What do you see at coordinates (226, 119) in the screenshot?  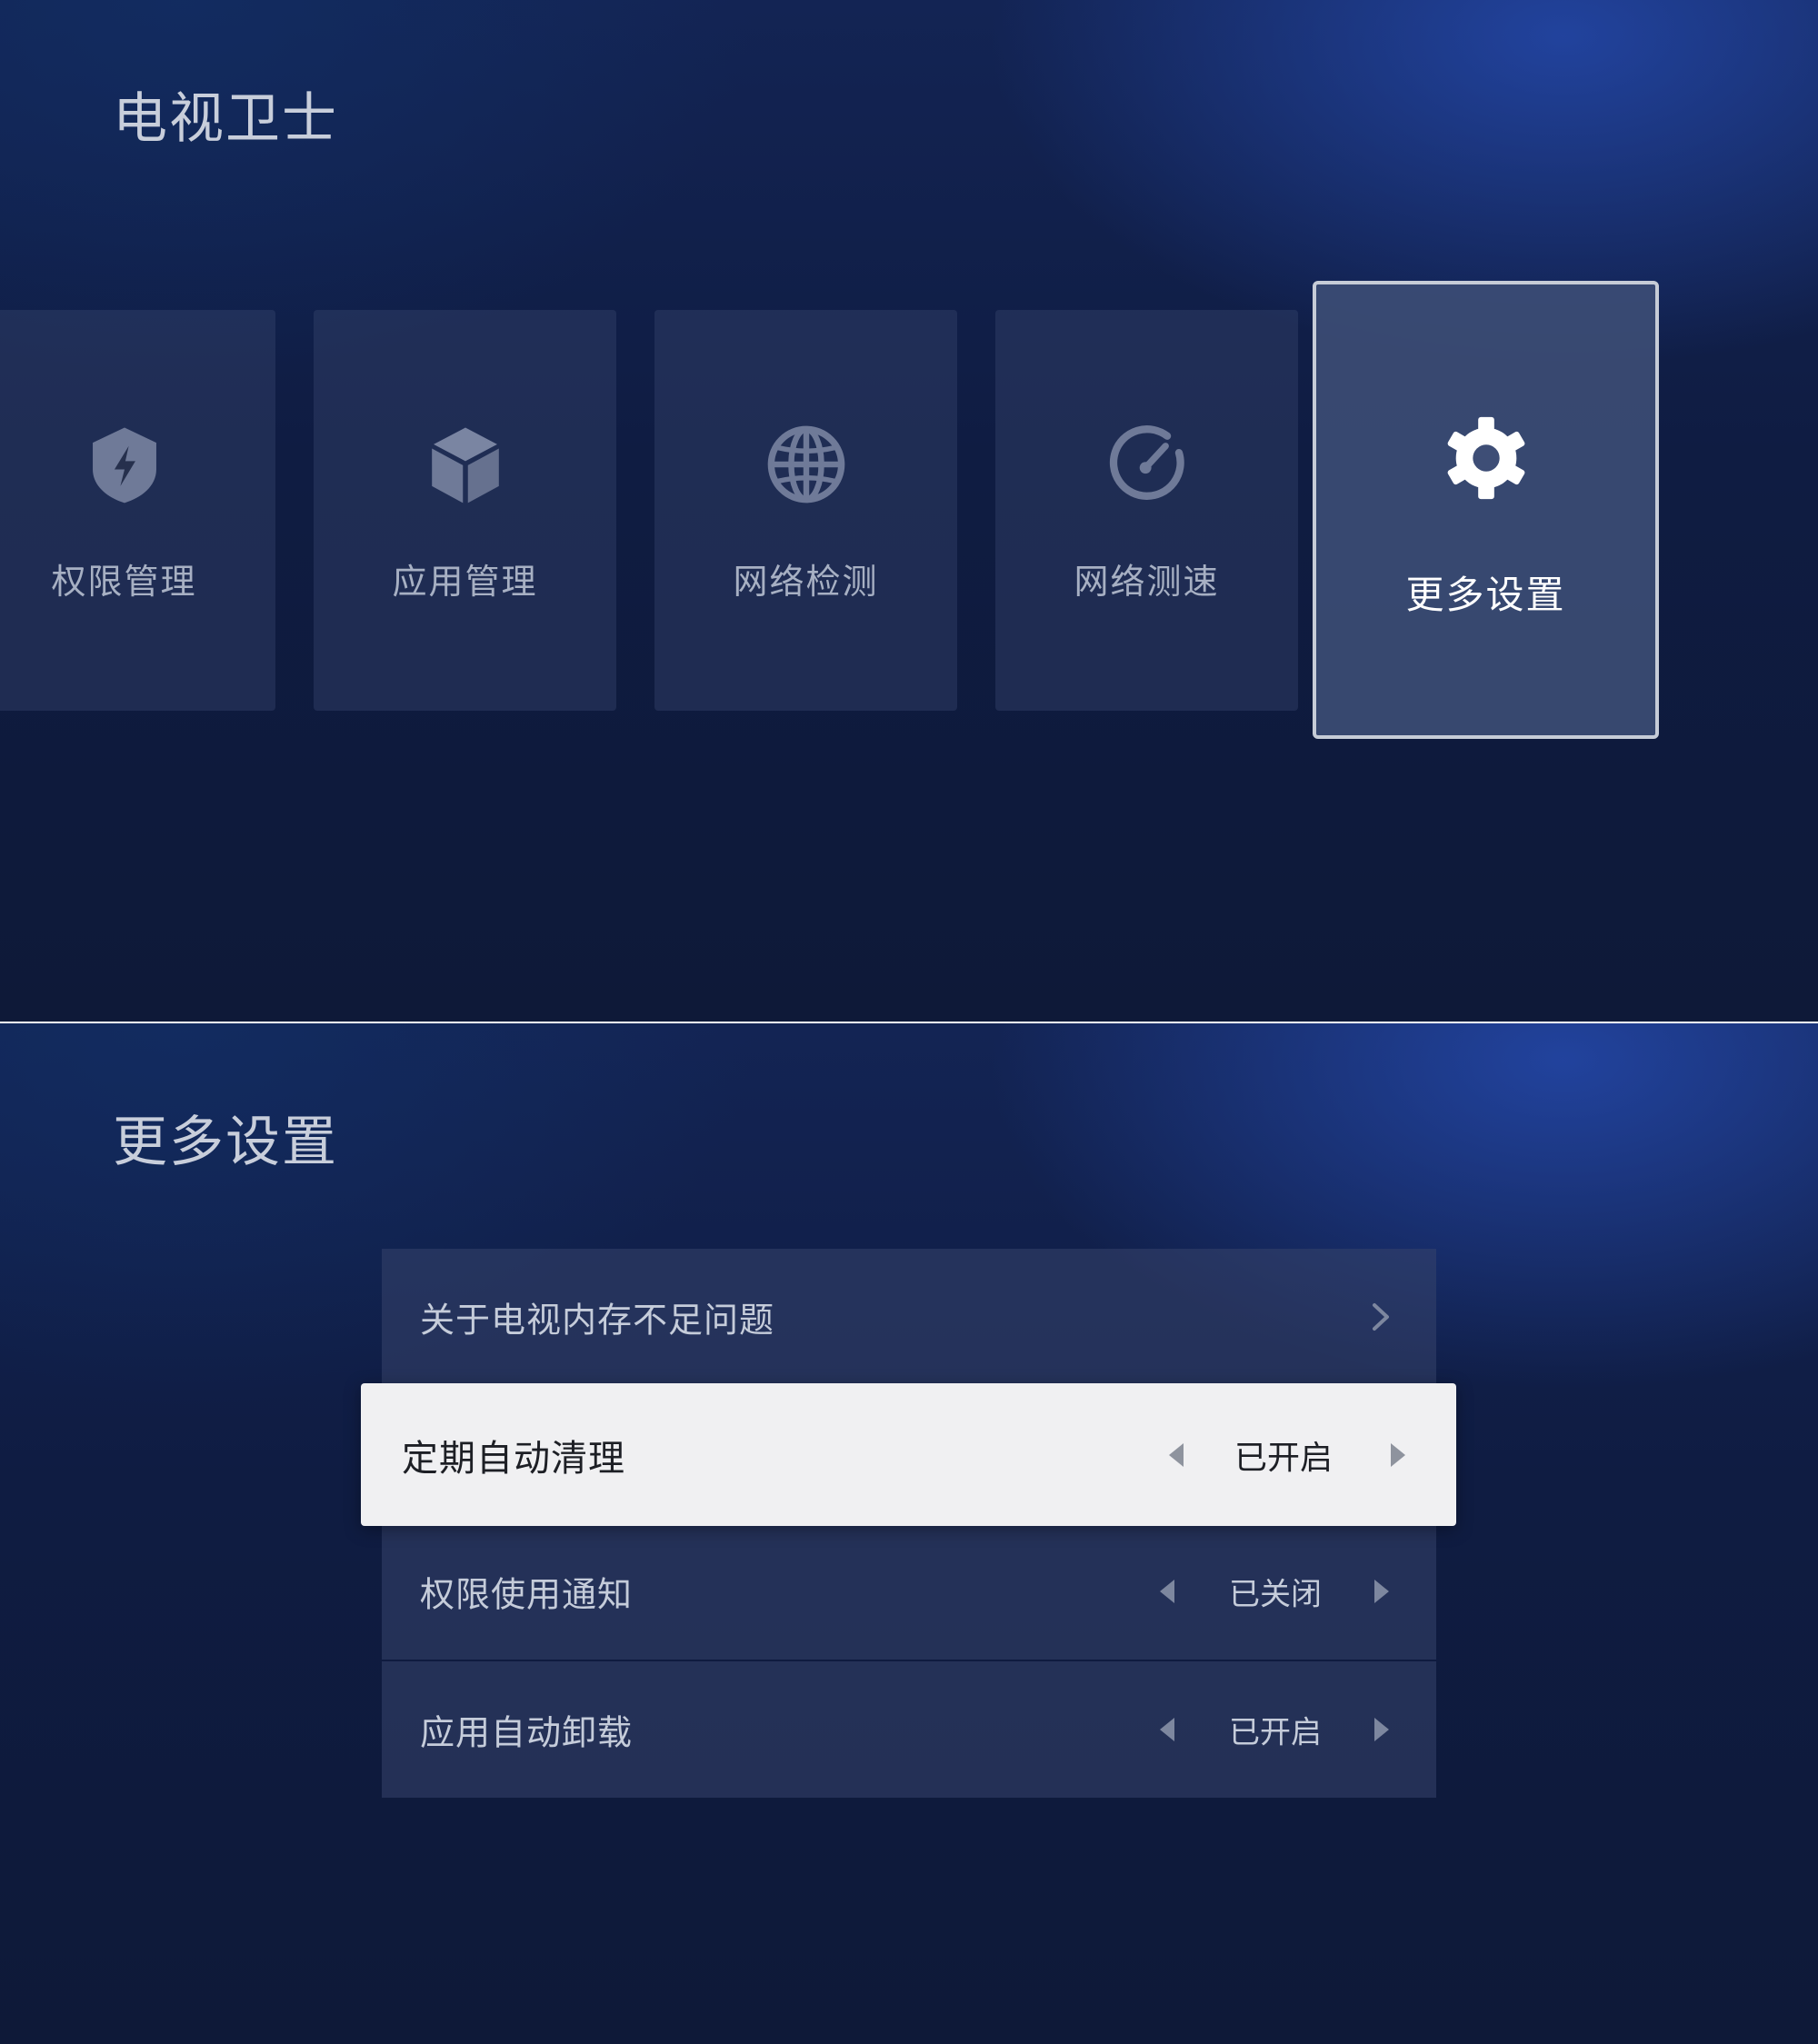 I see `page-title: 电视卫士` at bounding box center [226, 119].